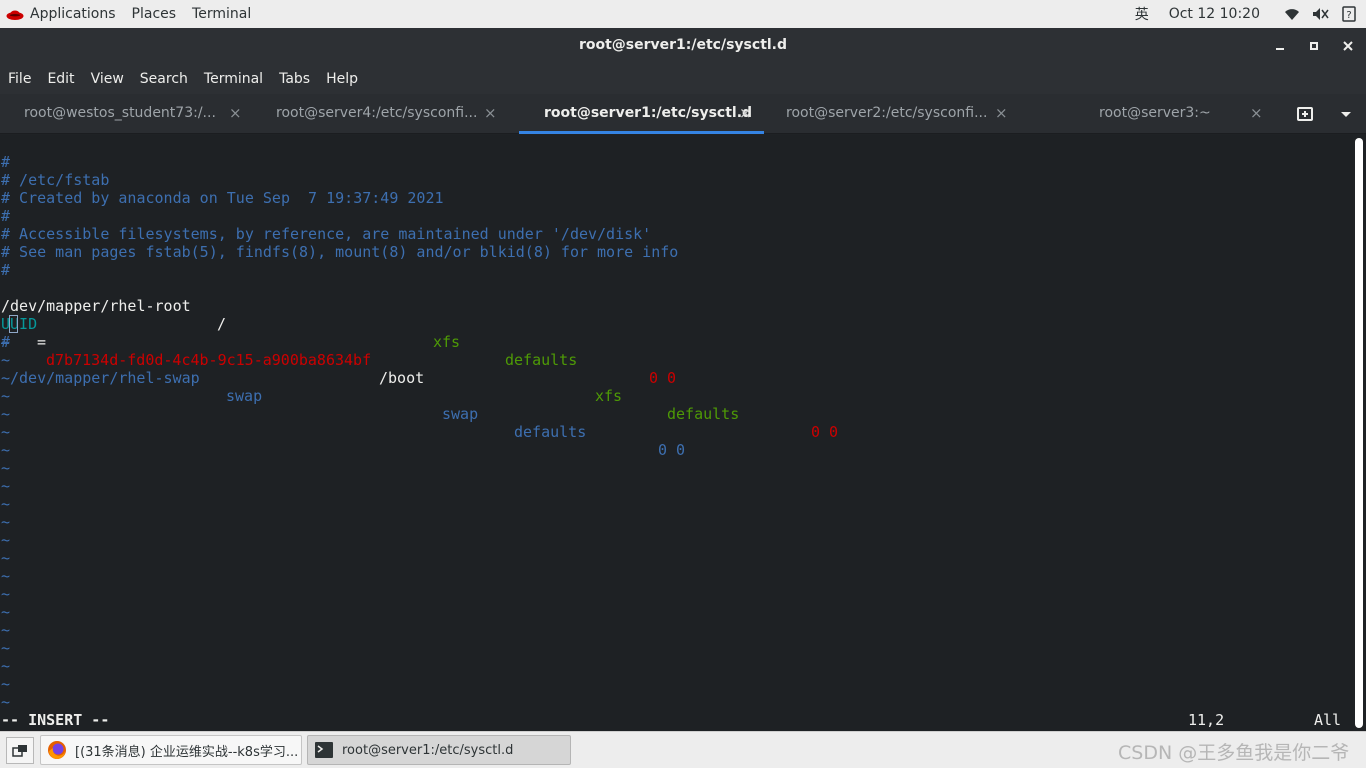 The height and width of the screenshot is (768, 1366). Describe the element at coordinates (1321, 14) in the screenshot. I see `volume-icon` at that location.